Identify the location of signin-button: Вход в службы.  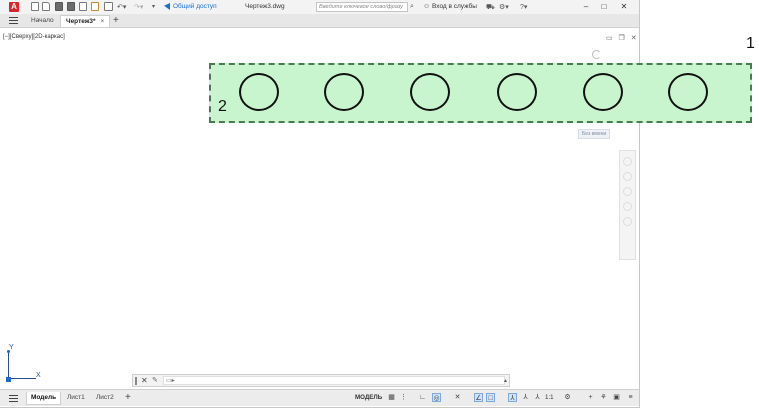
(454, 6).